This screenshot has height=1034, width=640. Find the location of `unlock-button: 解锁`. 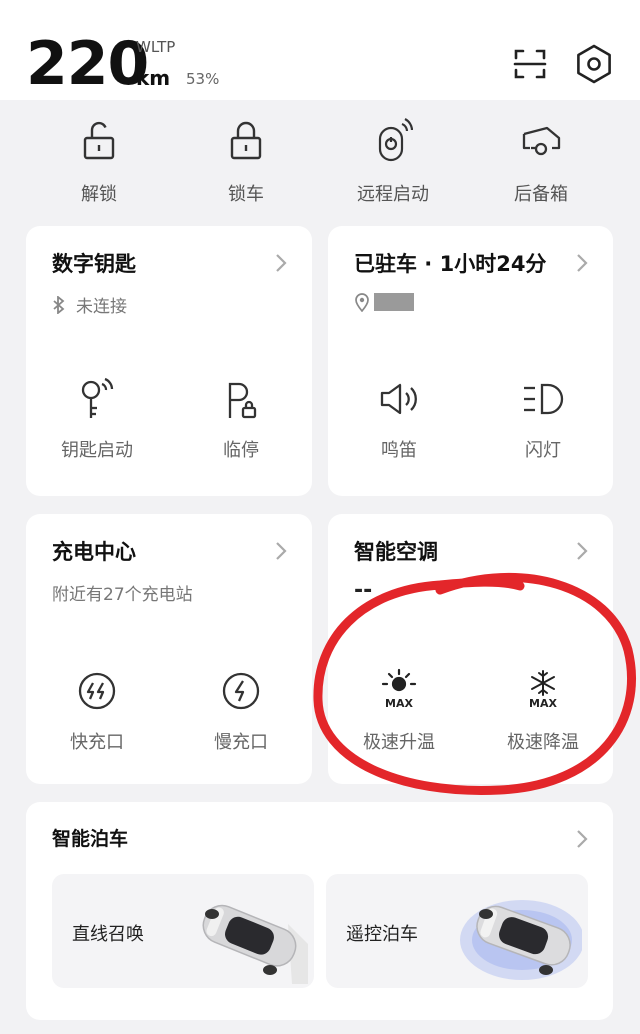

unlock-button: 解锁 is located at coordinates (99, 162).